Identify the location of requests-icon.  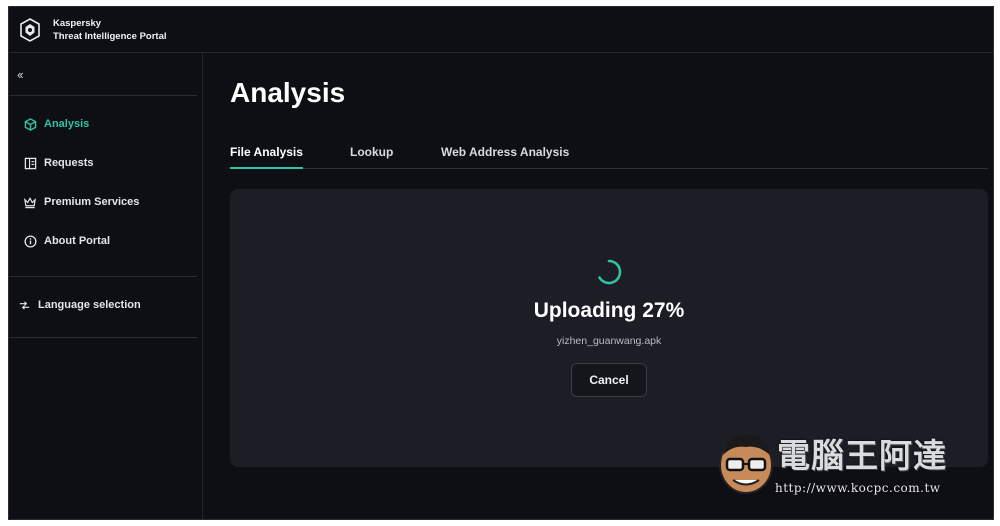
(30, 163).